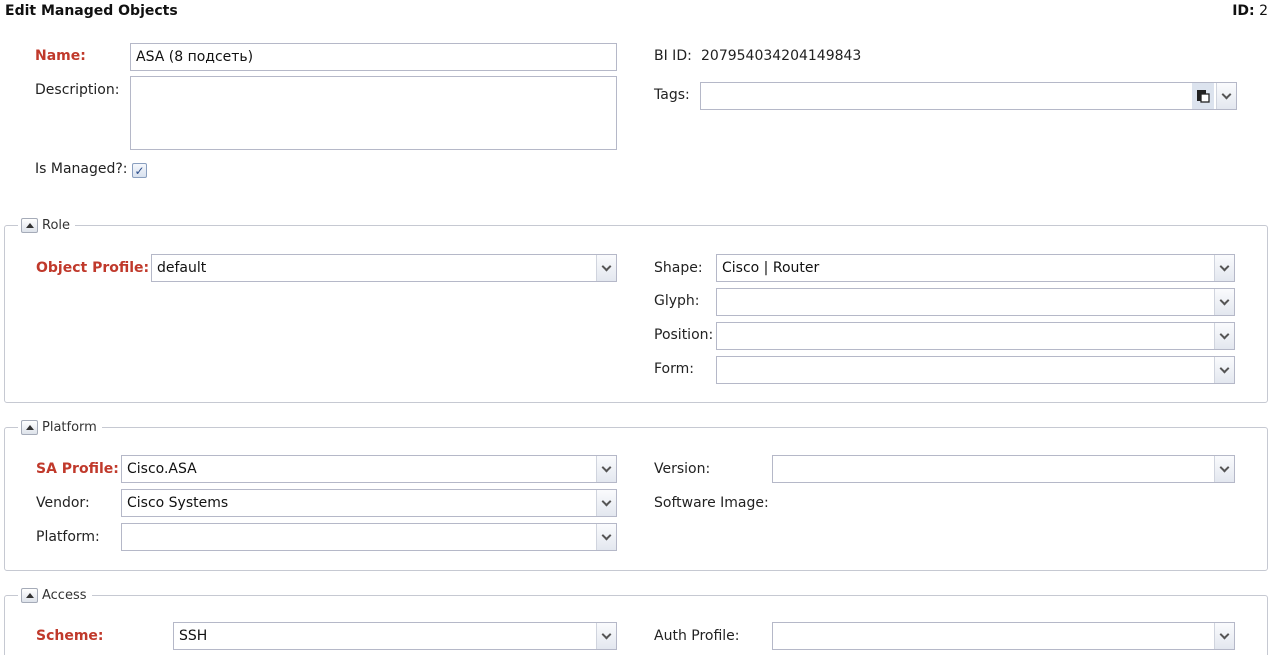 This screenshot has height=655, width=1280. What do you see at coordinates (1003, 636) in the screenshot?
I see `auth-profile-select` at bounding box center [1003, 636].